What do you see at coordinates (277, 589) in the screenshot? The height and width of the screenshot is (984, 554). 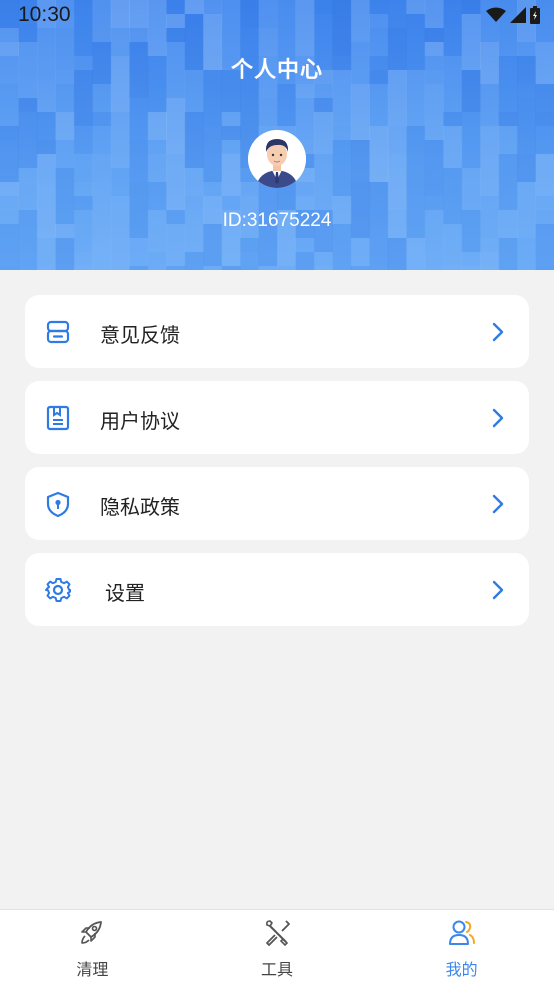 I see `menu-item-settings: 设置` at bounding box center [277, 589].